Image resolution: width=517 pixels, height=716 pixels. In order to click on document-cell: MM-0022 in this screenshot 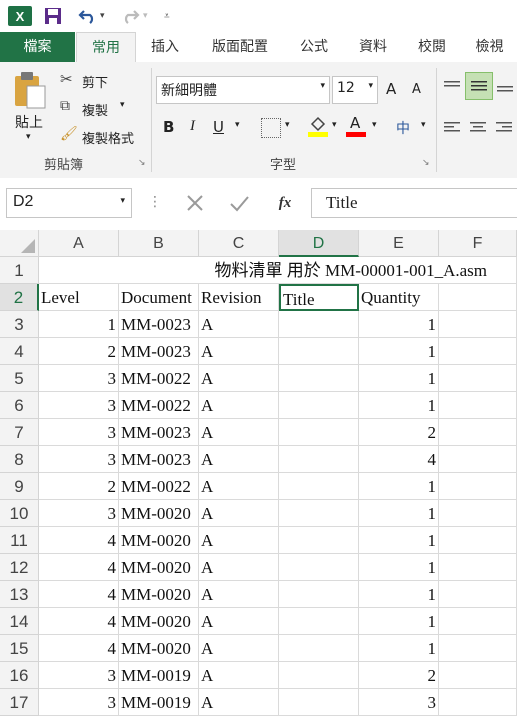, I will do `click(159, 378)`.